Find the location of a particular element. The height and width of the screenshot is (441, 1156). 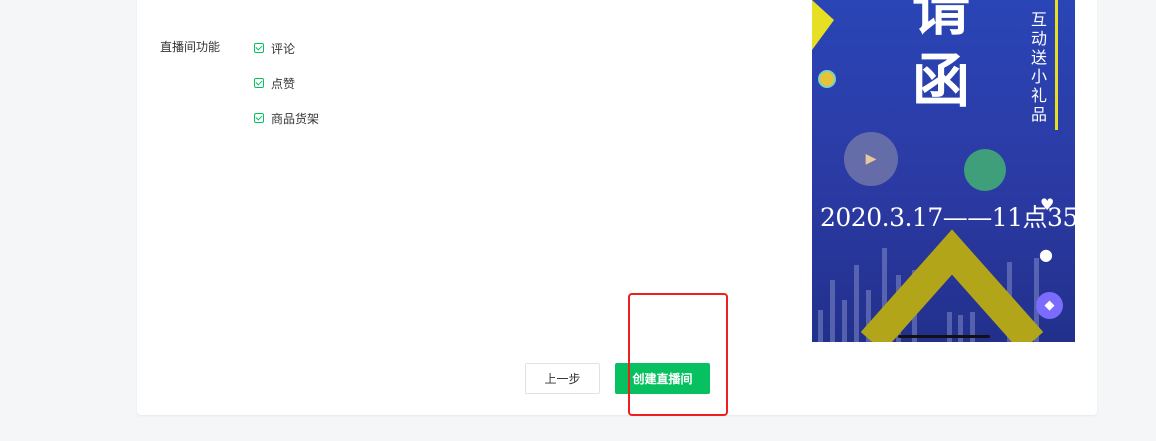

shopping-bag-icon: ◆ is located at coordinates (1049, 305).